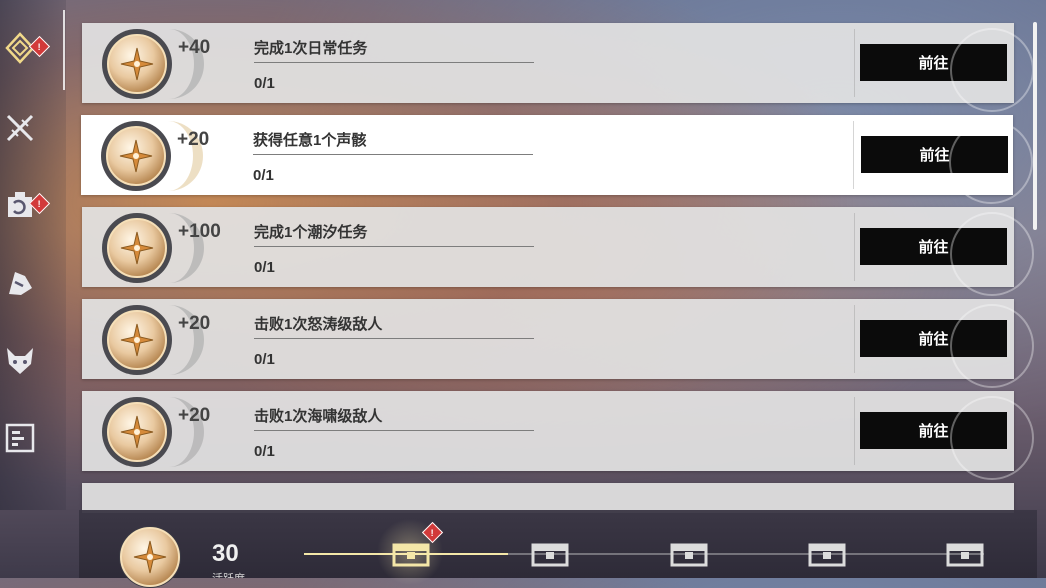 This screenshot has width=1046, height=588. I want to click on sidebar-item-archive, so click(20, 440).